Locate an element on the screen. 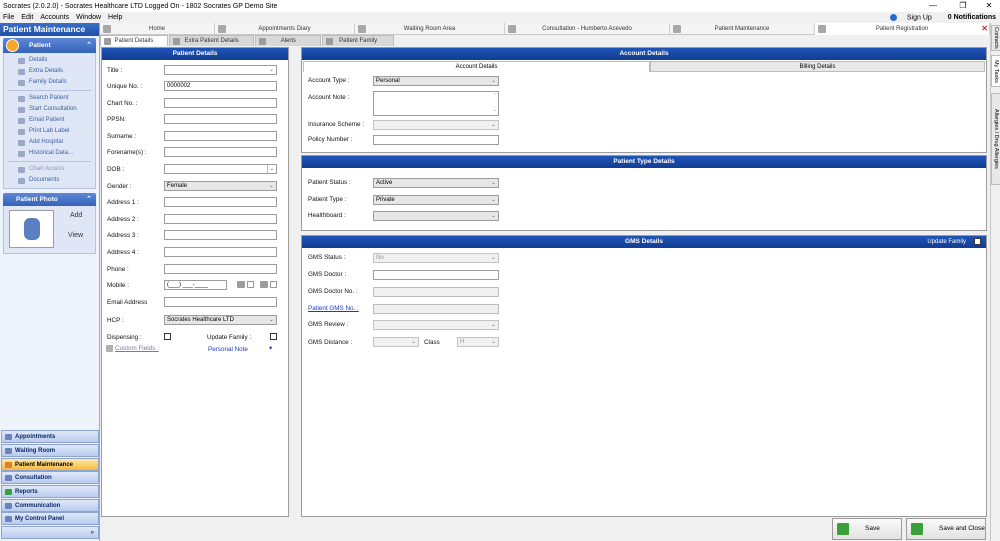  ppsn-input is located at coordinates (220, 119).